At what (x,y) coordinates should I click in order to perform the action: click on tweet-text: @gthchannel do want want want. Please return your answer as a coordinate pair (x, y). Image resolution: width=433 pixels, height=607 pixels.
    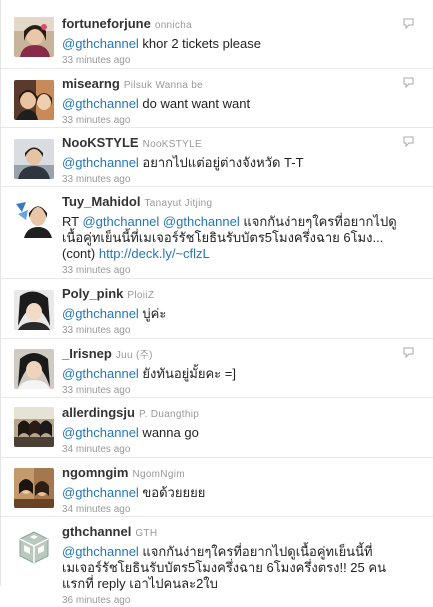
    Looking at the image, I should click on (233, 104).